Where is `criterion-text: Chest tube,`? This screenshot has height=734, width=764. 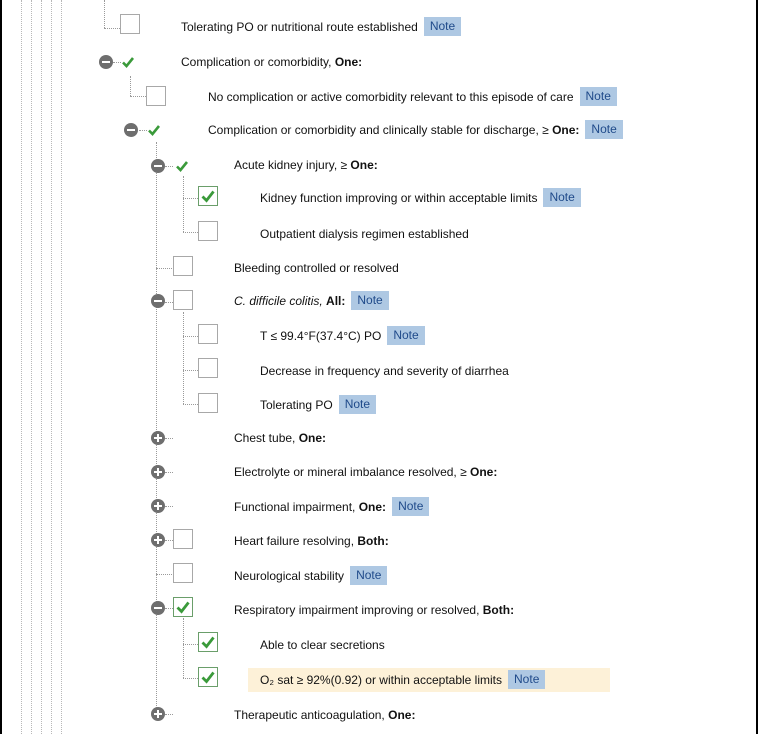
criterion-text: Chest tube, is located at coordinates (266, 438).